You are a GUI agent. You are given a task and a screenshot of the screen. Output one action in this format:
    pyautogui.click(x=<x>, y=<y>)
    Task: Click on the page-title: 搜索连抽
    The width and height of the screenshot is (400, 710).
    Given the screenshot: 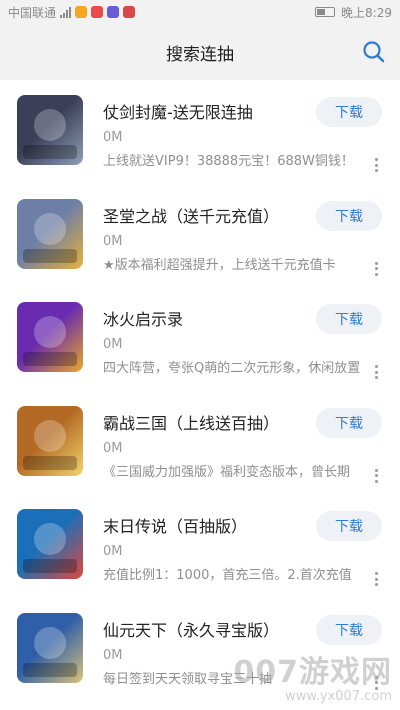 What is the action you would take?
    pyautogui.click(x=200, y=54)
    